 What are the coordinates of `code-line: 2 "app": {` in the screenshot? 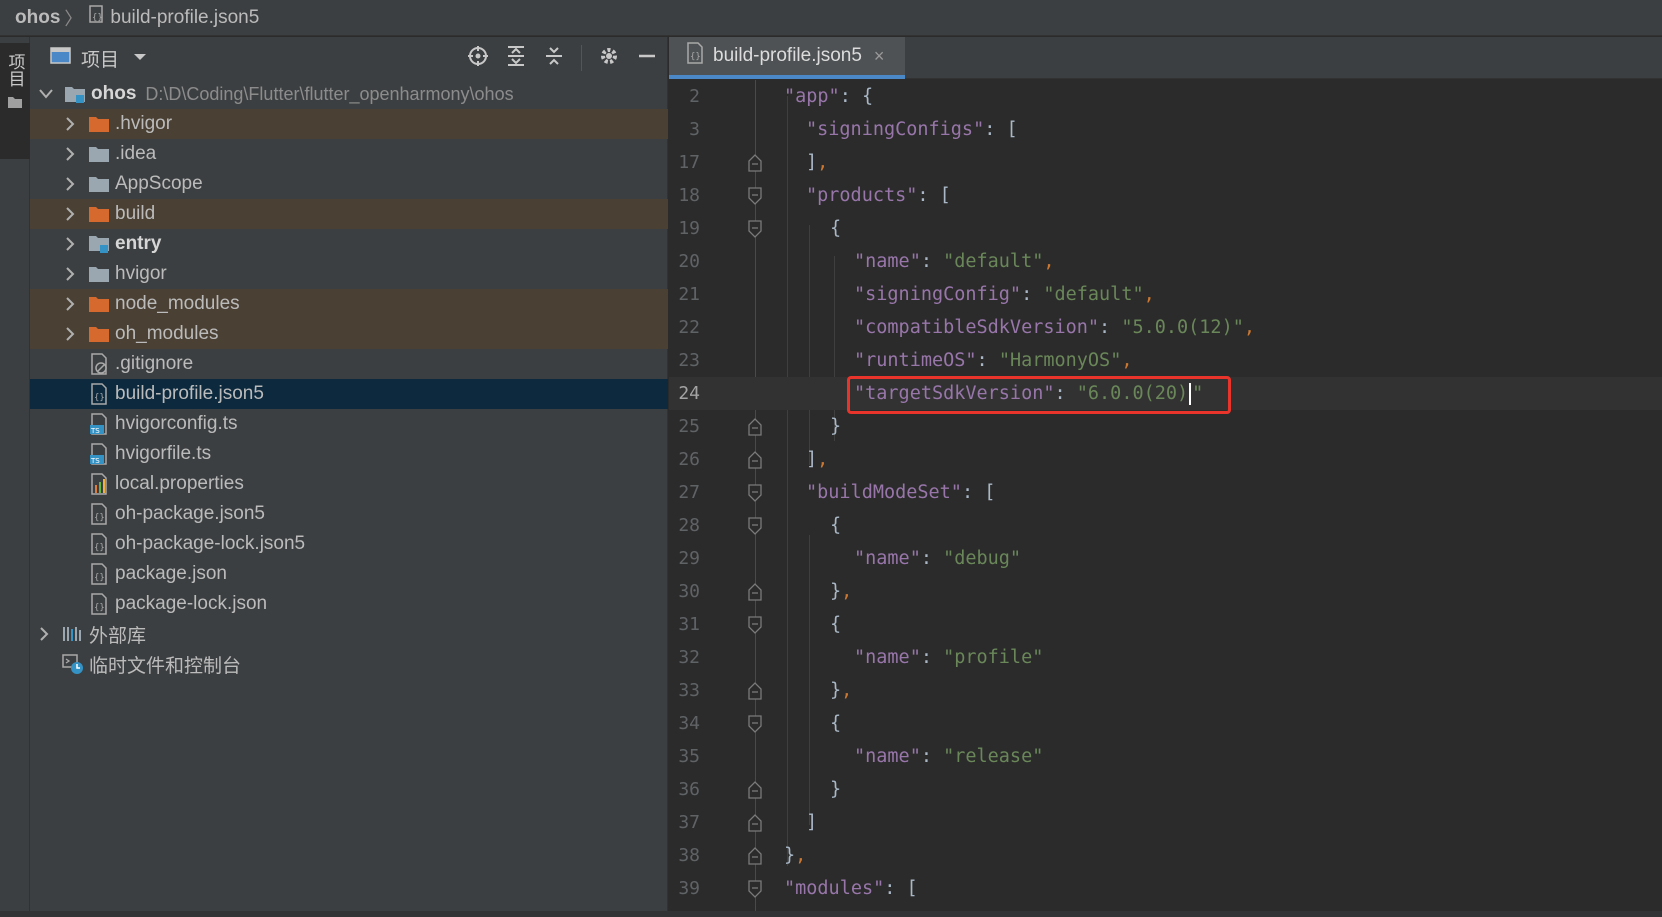 It's located at (1165, 96).